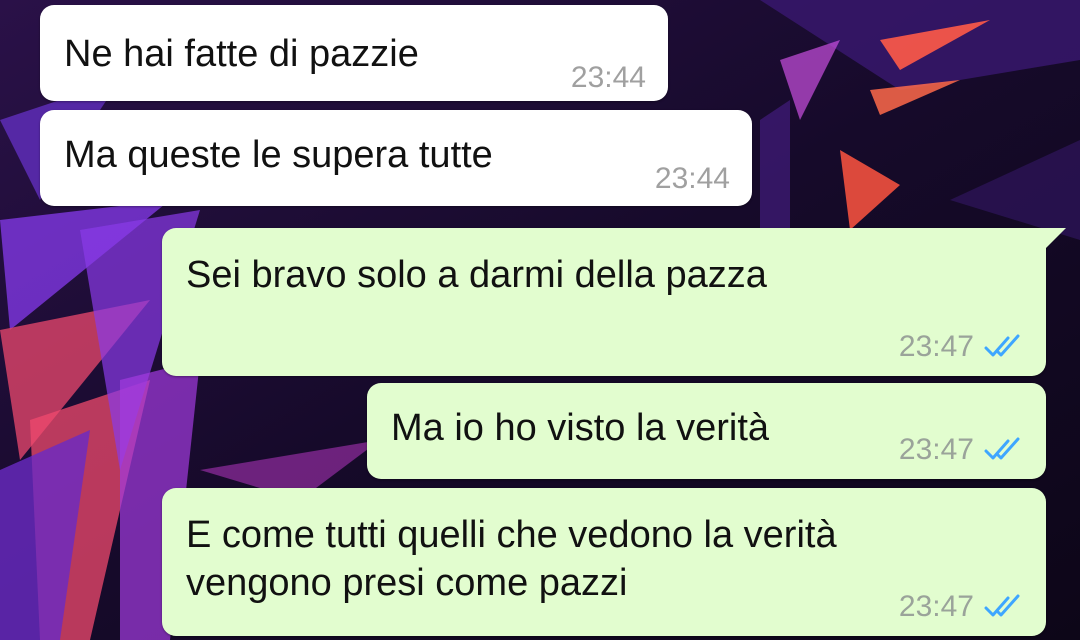 This screenshot has width=1080, height=640. What do you see at coordinates (580, 428) in the screenshot?
I see `message-text: Ma io ho visto la verità` at bounding box center [580, 428].